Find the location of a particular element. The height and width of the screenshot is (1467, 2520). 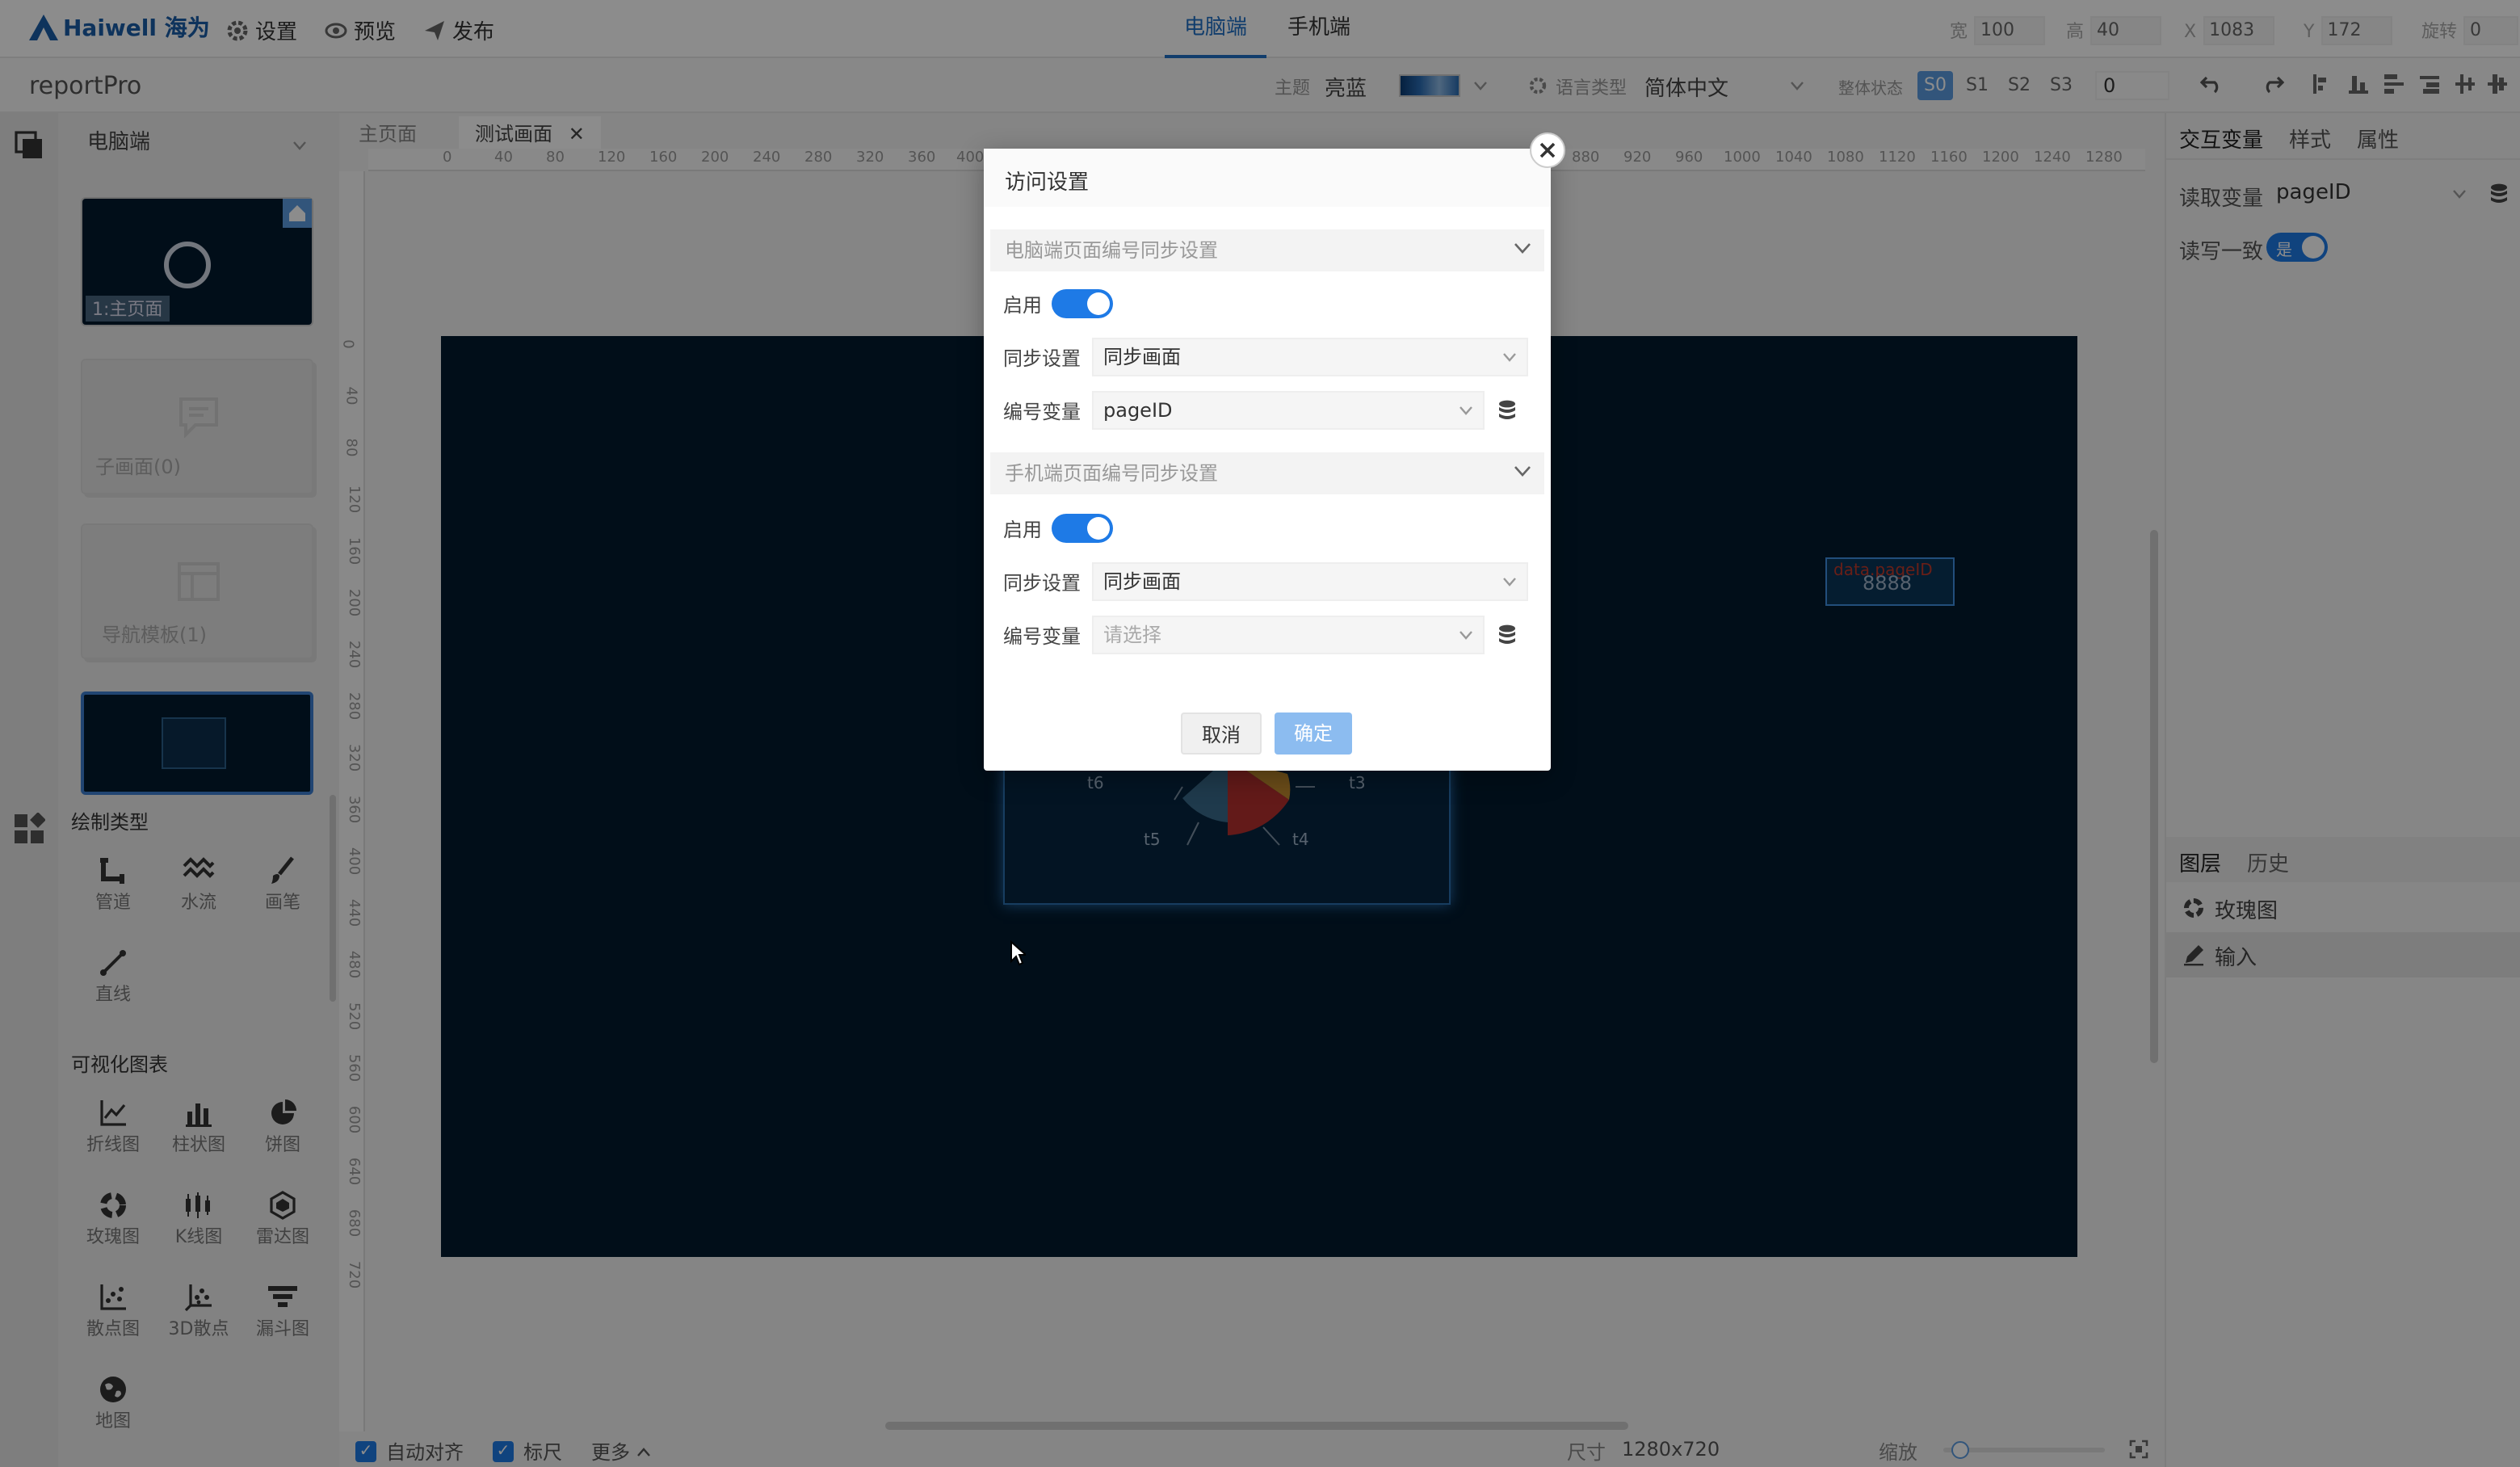

mobile-sync-value: 同步画面 is located at coordinates (1142, 581).